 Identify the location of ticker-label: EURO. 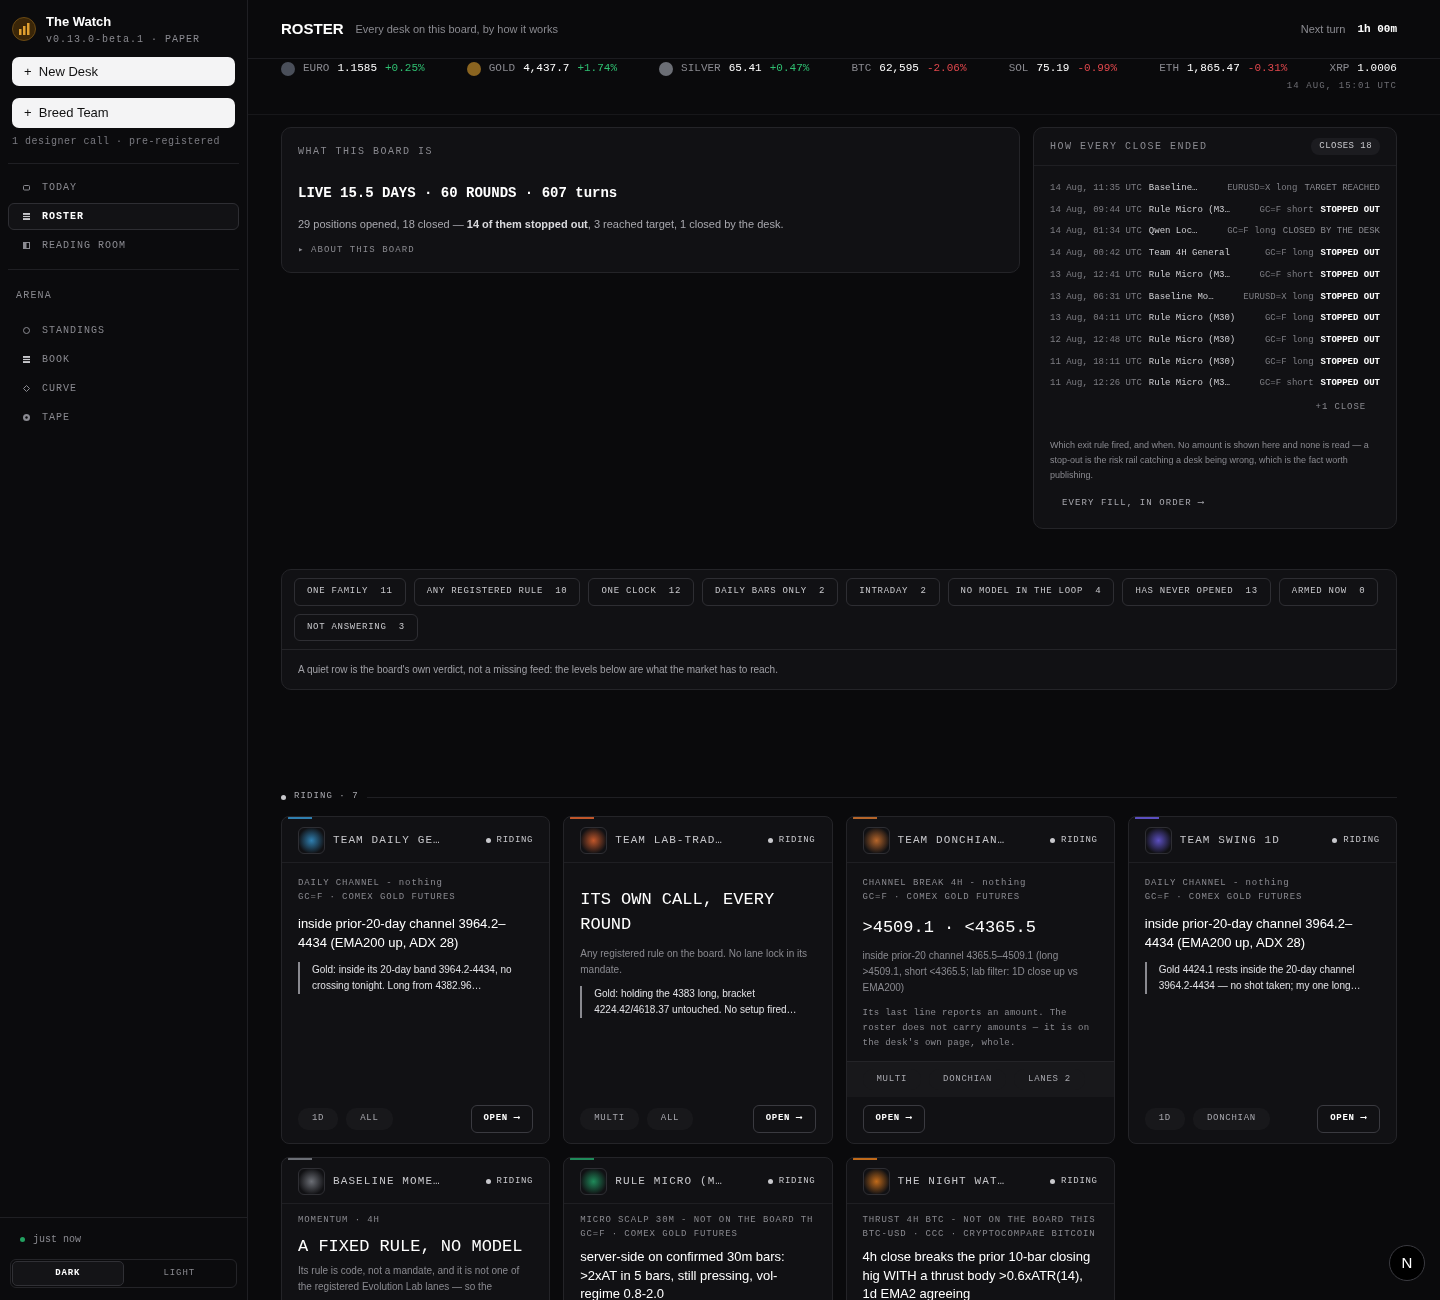
(316, 69).